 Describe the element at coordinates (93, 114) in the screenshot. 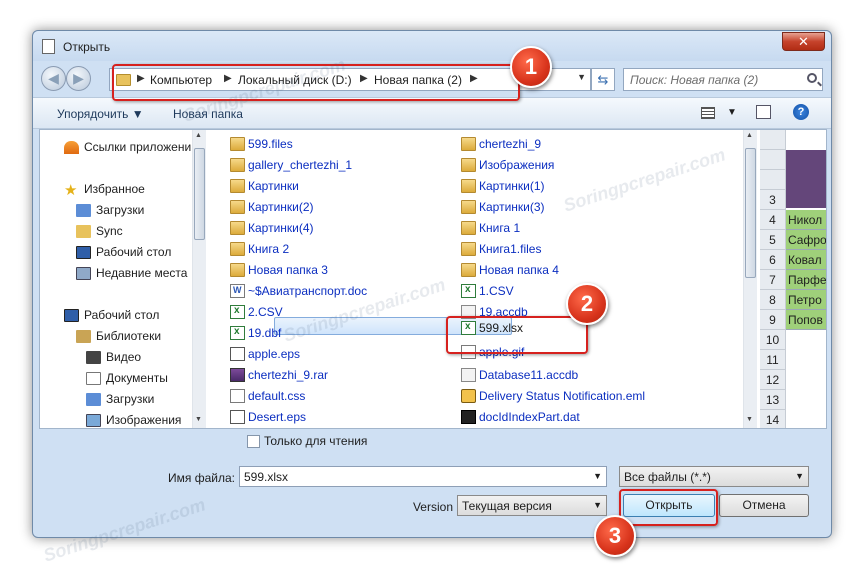

I see `organize-label: Упорядочить` at that location.